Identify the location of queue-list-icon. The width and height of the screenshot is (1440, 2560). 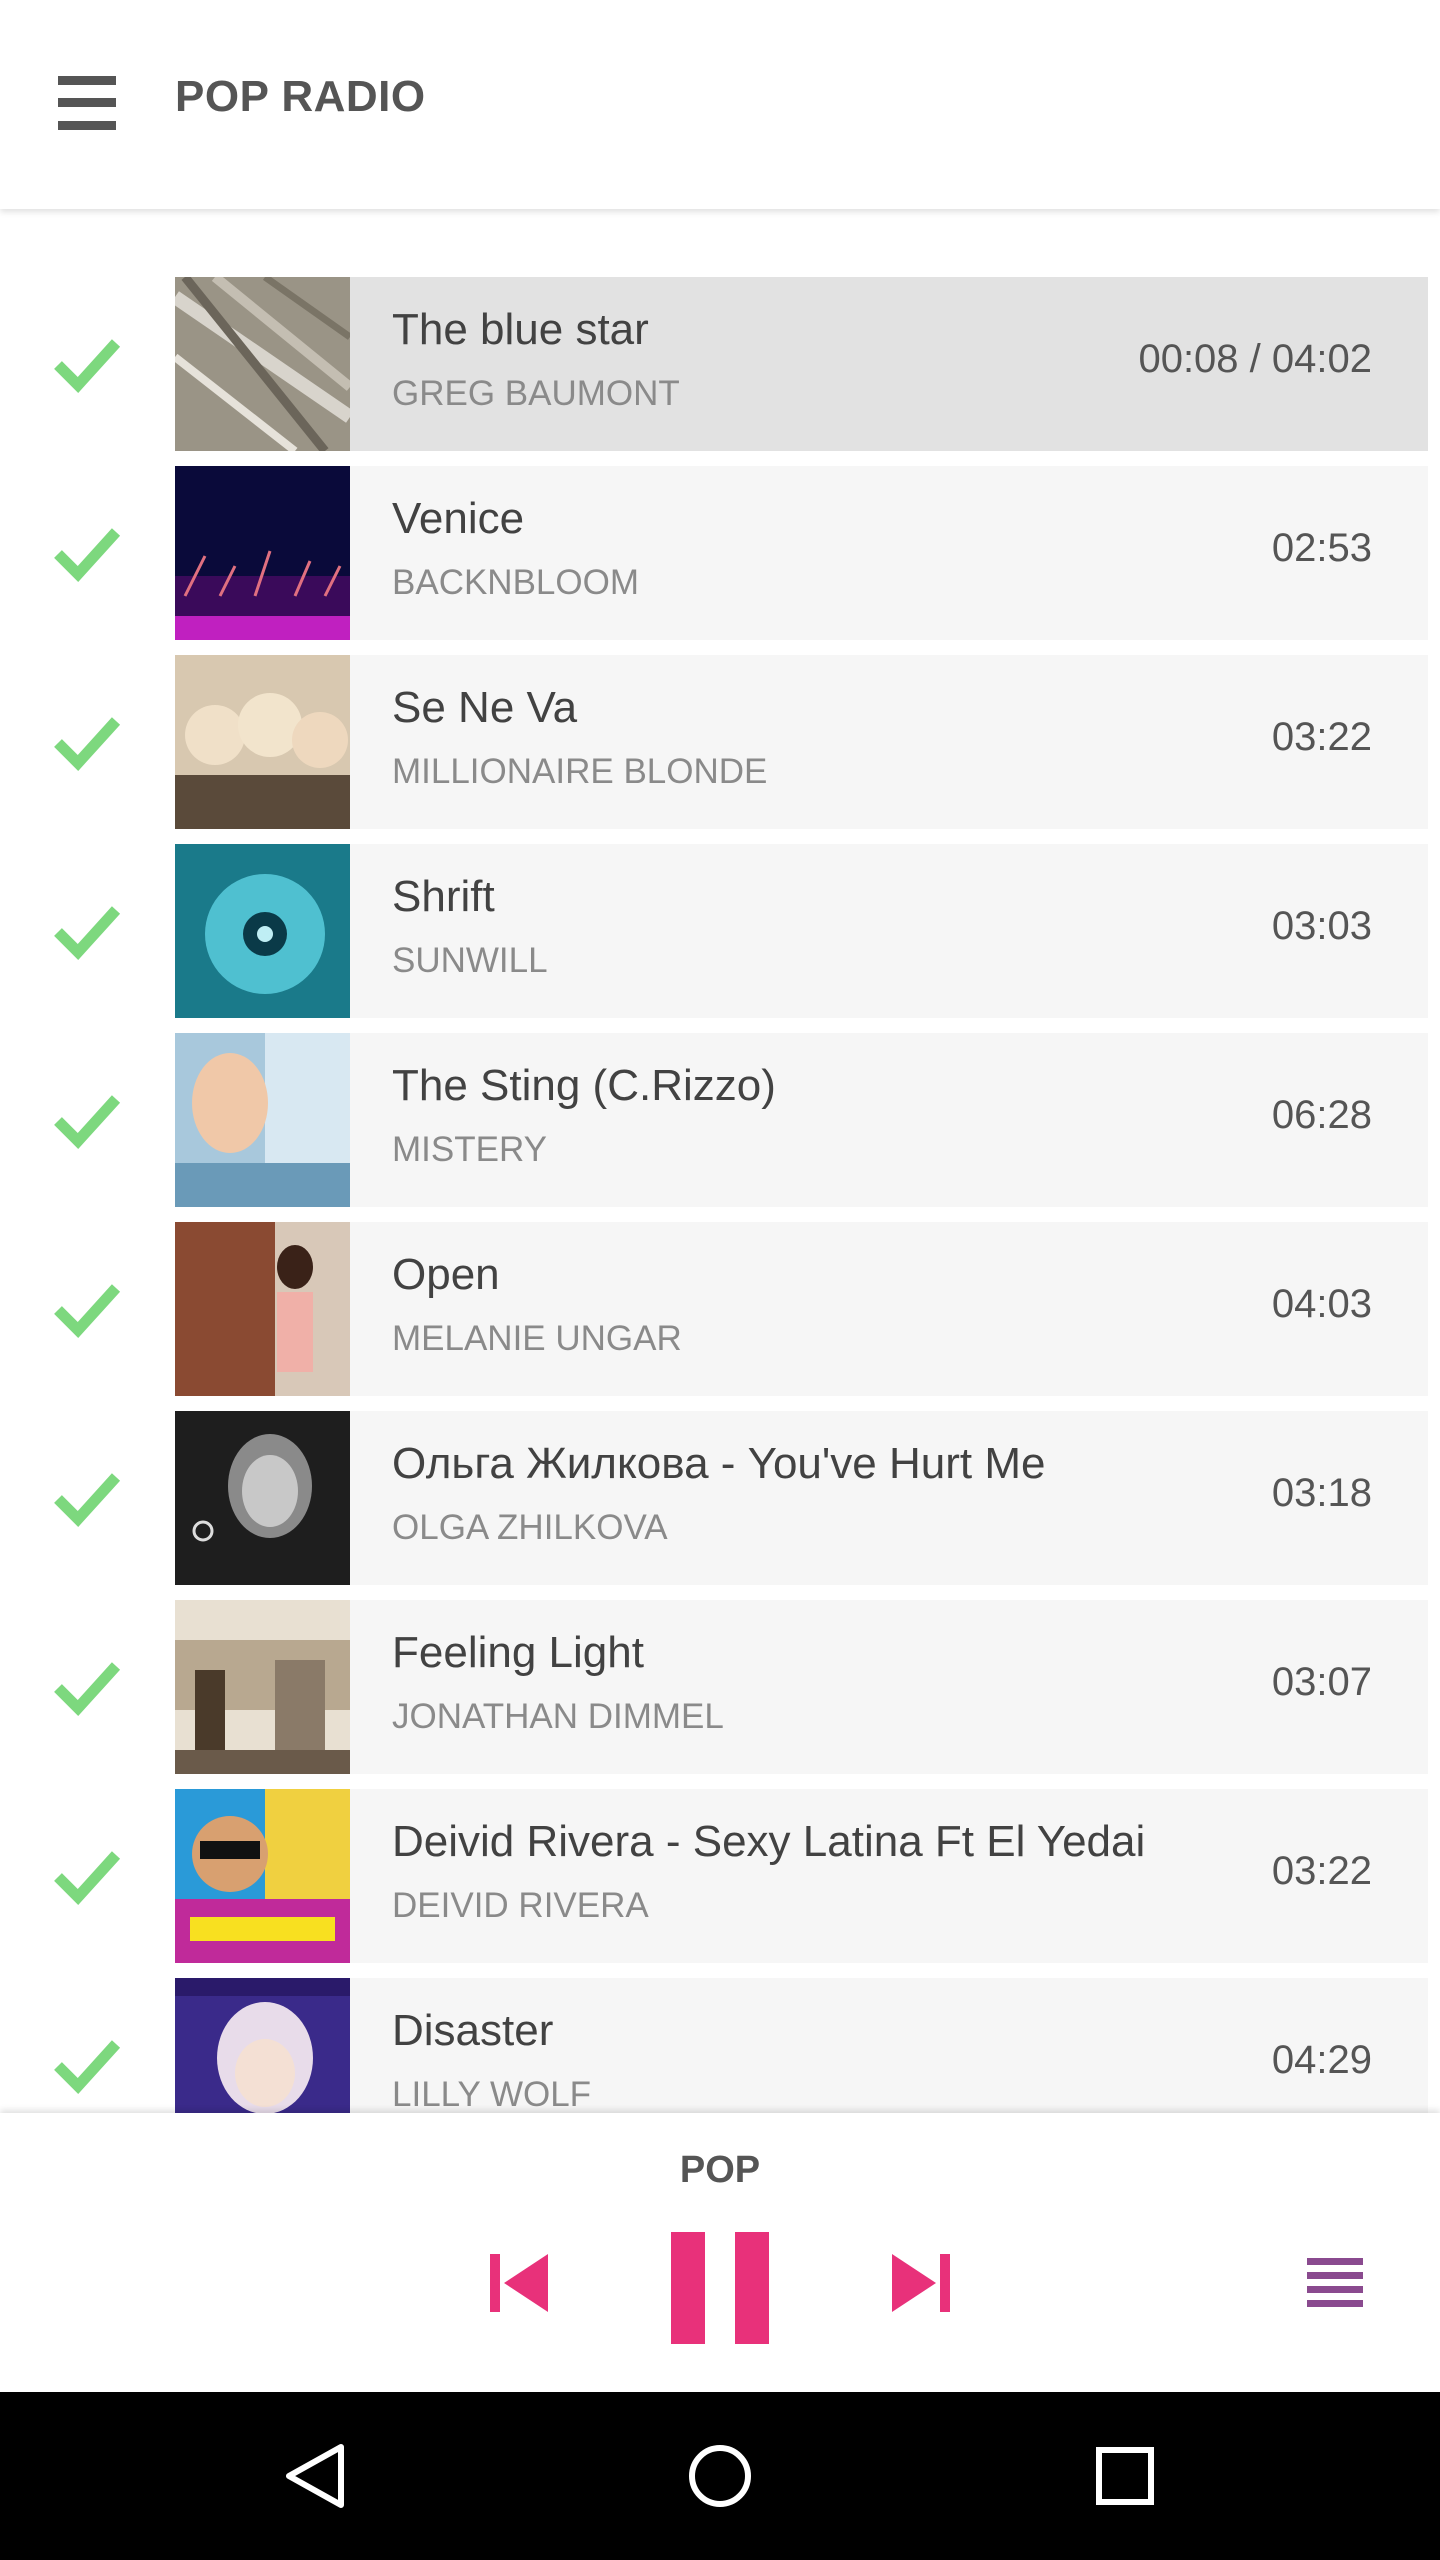
(1335, 2283).